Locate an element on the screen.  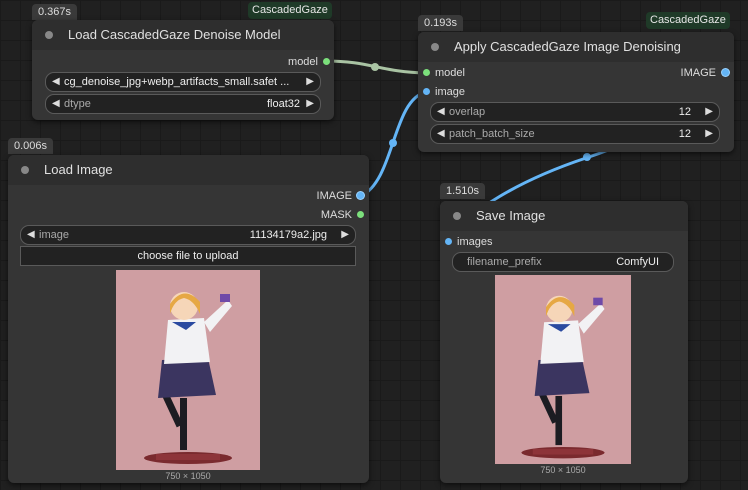
execution-time-badge: 0.193s is located at coordinates (441, 23).